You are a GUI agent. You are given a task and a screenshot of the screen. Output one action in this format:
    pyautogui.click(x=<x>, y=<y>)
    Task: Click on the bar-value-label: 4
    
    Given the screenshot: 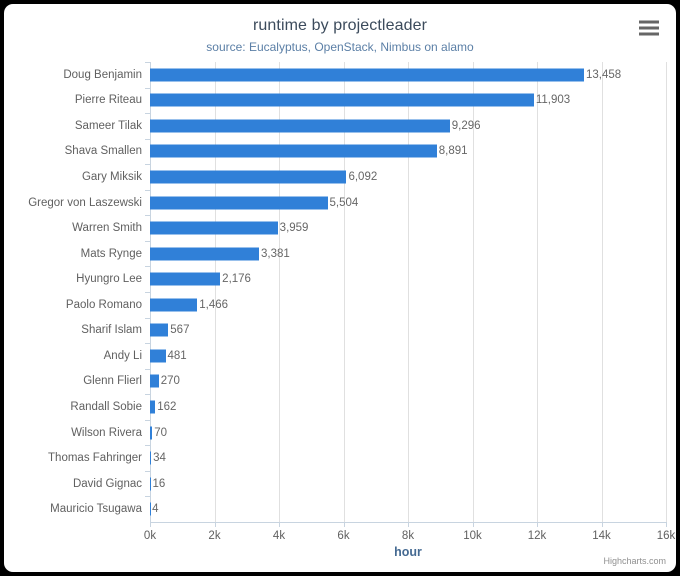 What is the action you would take?
    pyautogui.click(x=155, y=509)
    